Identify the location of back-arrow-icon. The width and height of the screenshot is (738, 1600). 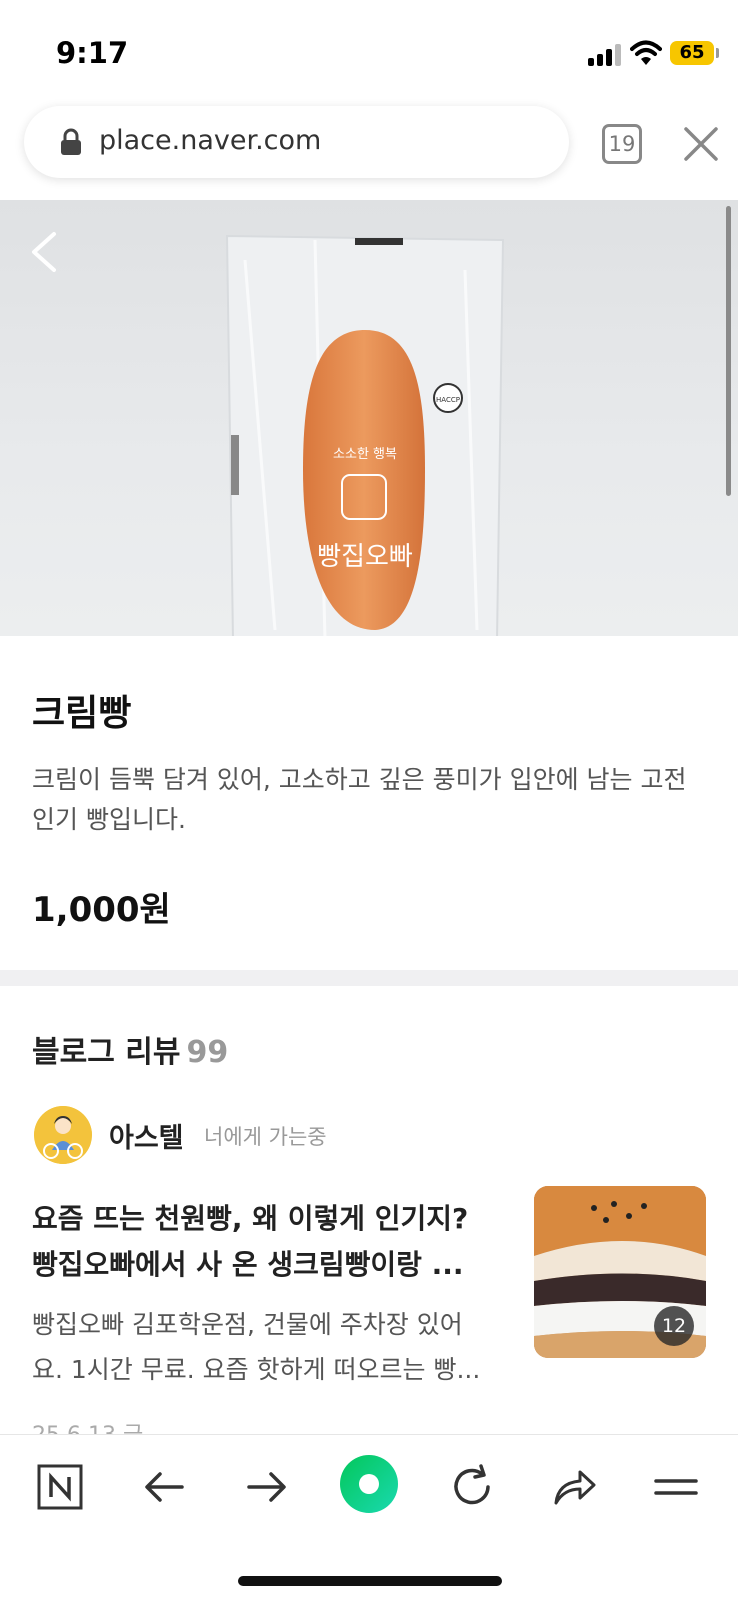
(164, 1487).